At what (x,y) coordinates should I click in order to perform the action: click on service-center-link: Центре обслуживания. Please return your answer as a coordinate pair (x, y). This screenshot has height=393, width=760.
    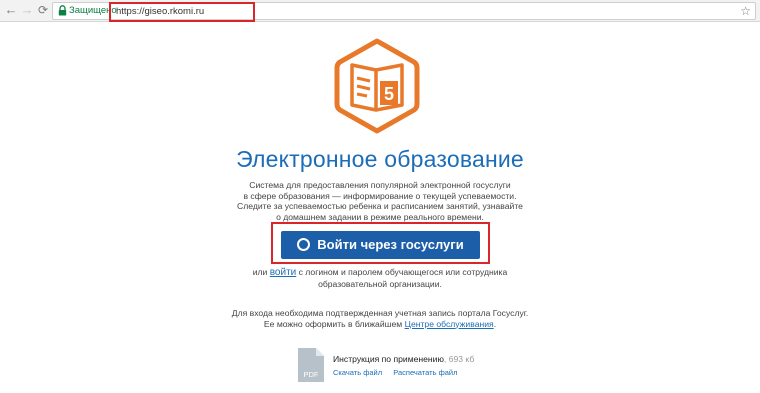
    Looking at the image, I should click on (449, 324).